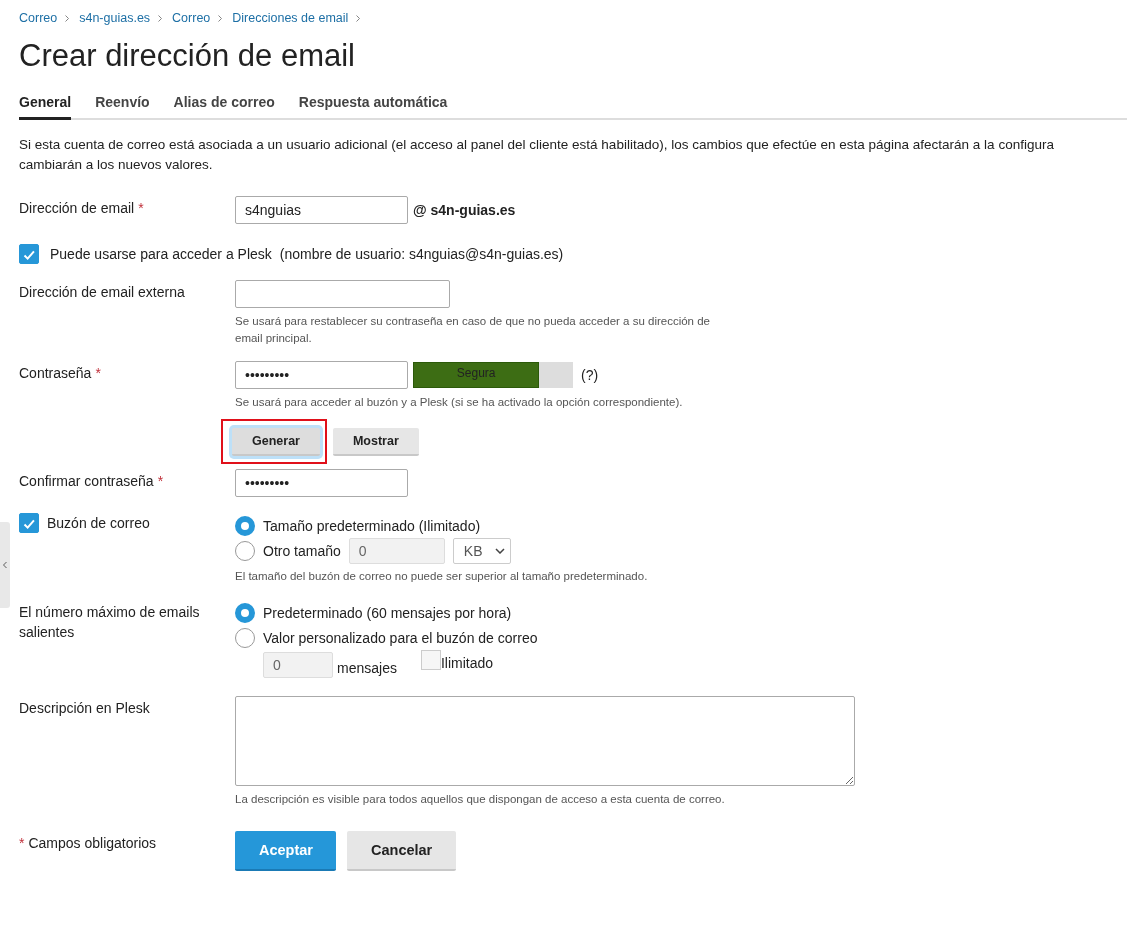 Image resolution: width=1127 pixels, height=938 pixels. I want to click on checkbox-label: Ilimitado, so click(467, 663).